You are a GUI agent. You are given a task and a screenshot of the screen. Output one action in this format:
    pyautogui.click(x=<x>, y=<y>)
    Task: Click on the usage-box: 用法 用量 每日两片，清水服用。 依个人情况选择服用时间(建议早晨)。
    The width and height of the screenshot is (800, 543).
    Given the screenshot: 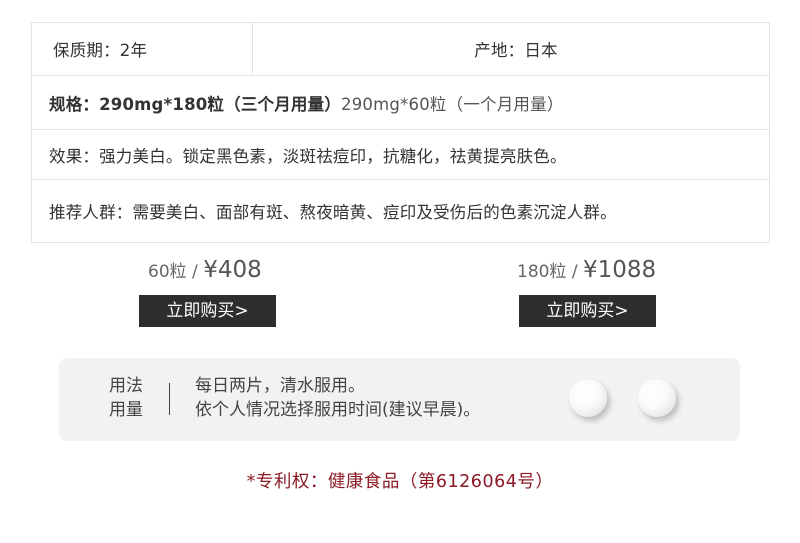 What is the action you would take?
    pyautogui.click(x=399, y=399)
    